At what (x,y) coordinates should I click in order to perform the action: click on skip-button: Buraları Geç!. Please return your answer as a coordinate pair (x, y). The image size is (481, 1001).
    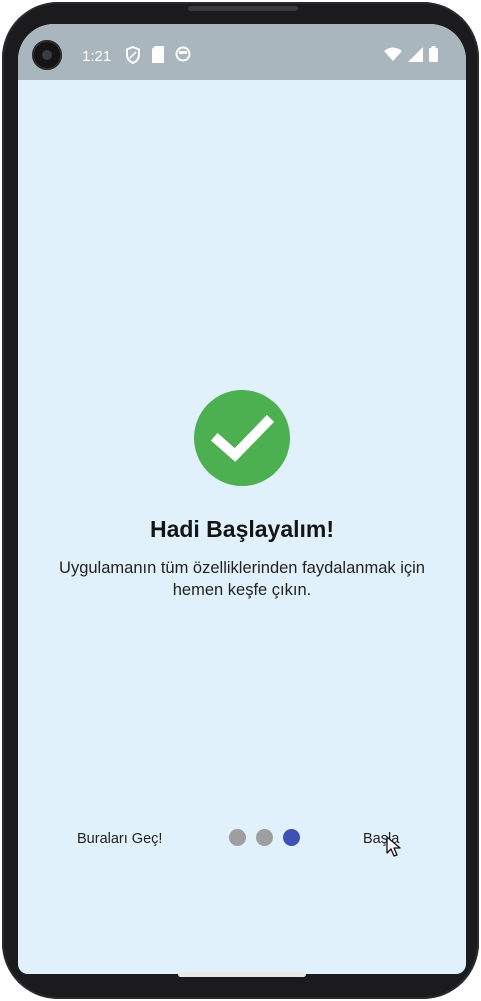
    Looking at the image, I should click on (119, 839).